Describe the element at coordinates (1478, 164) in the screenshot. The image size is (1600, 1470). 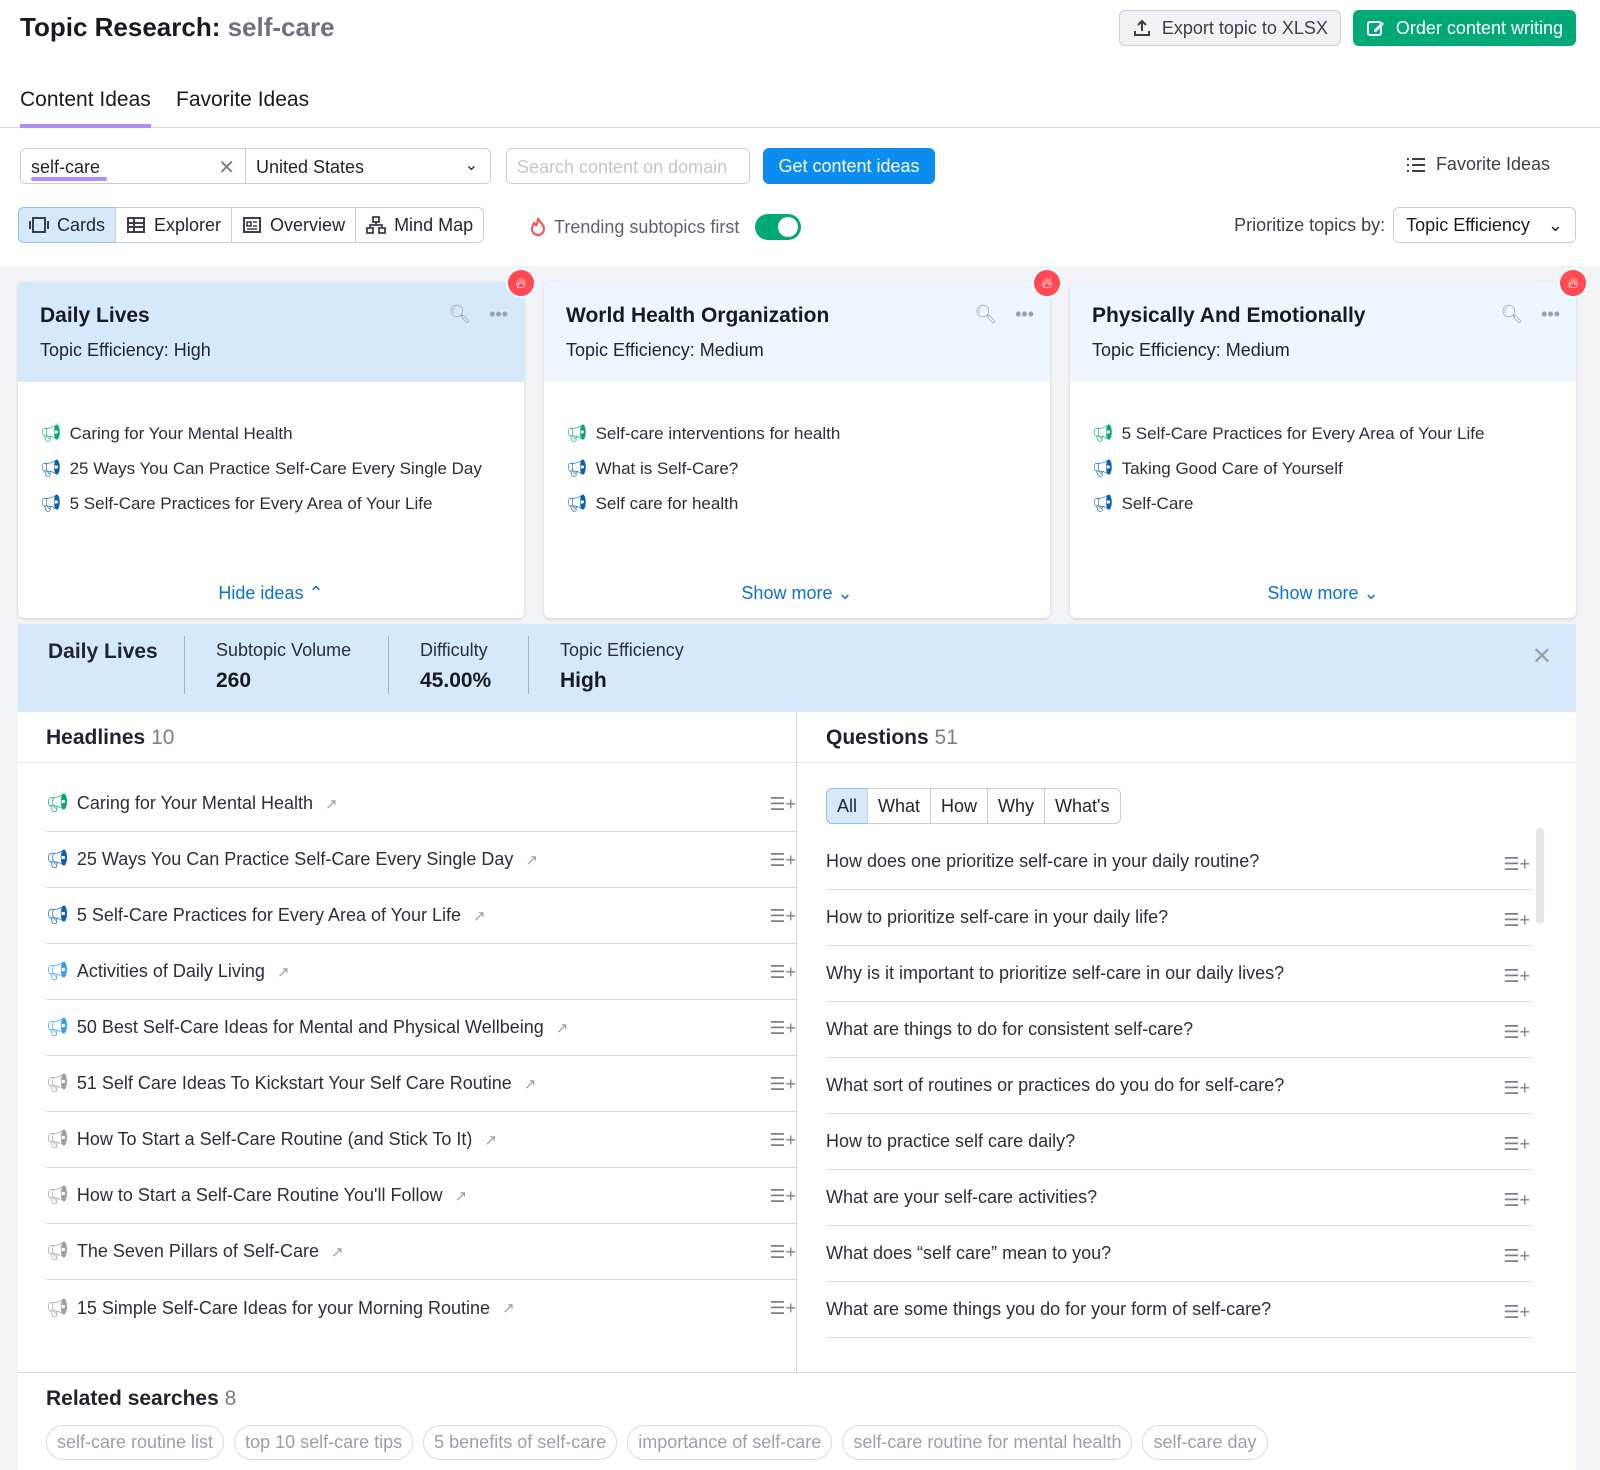
I see `favorite-ideas-link: Favorite Ideas` at that location.